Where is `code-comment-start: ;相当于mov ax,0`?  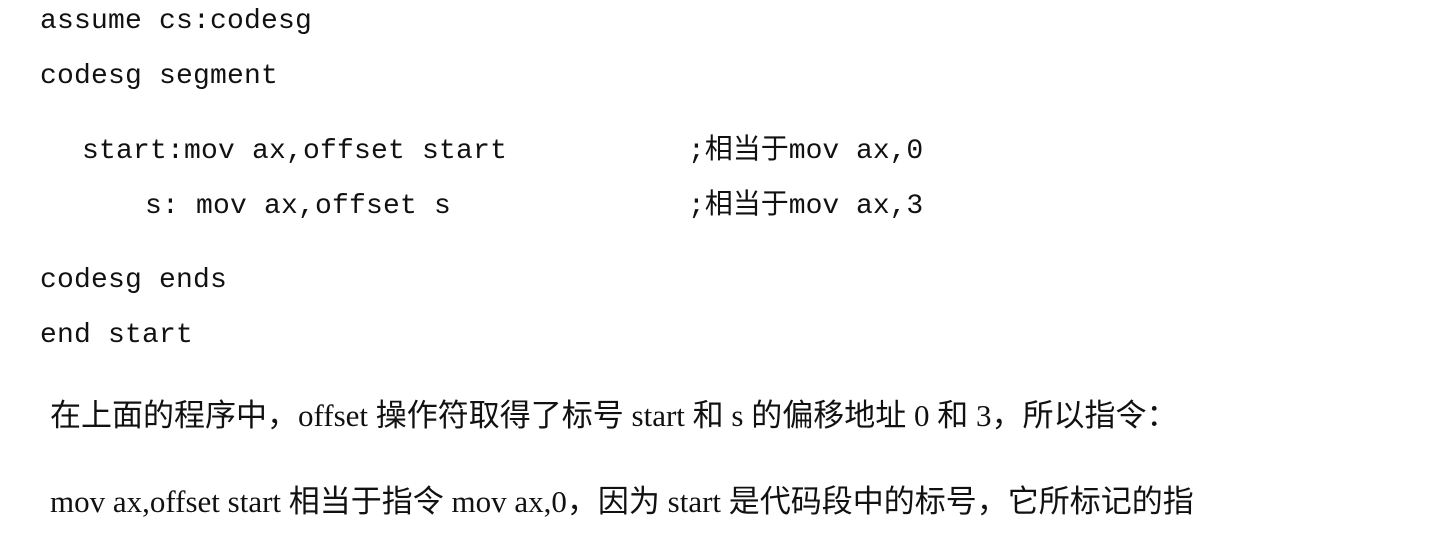 code-comment-start: ;相当于mov ax,0 is located at coordinates (806, 151).